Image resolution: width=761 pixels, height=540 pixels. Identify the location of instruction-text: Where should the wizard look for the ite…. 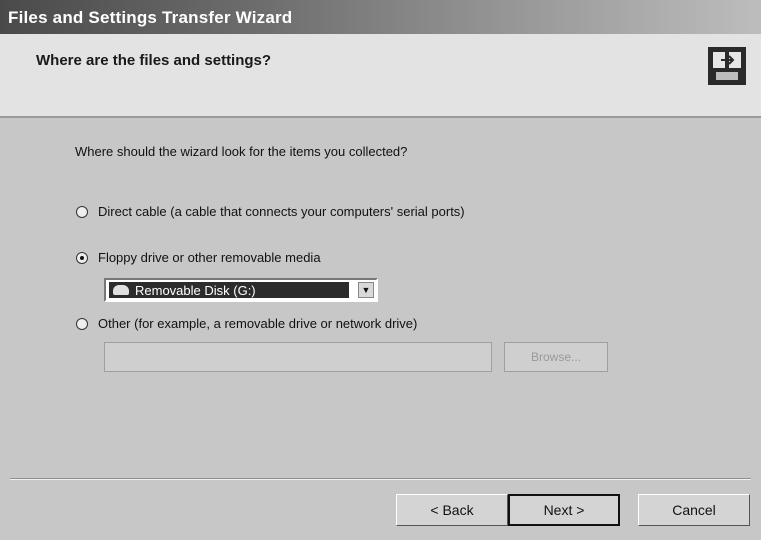
(241, 151).